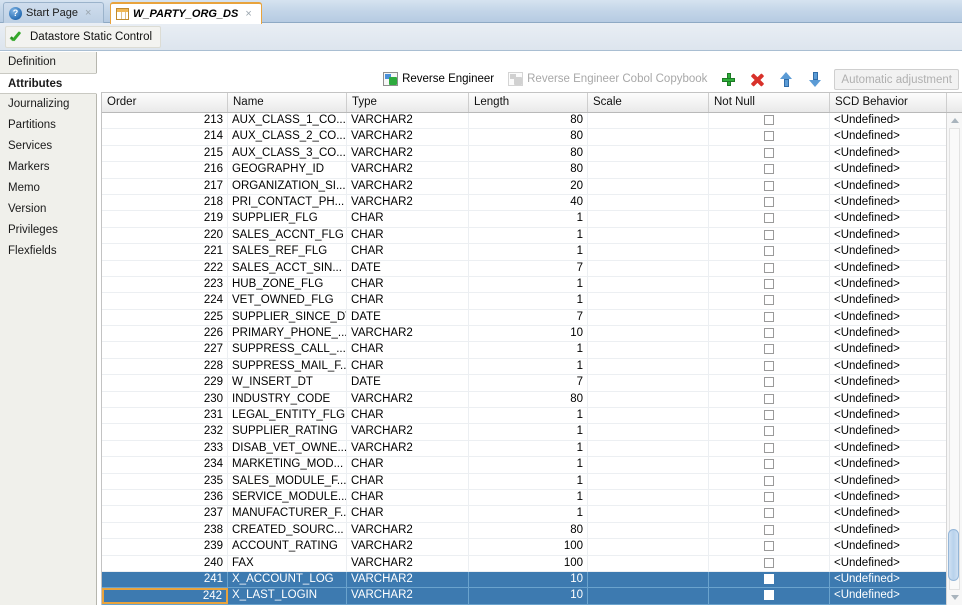 The image size is (962, 605). Describe the element at coordinates (165, 383) in the screenshot. I see `cell-order: 229` at that location.